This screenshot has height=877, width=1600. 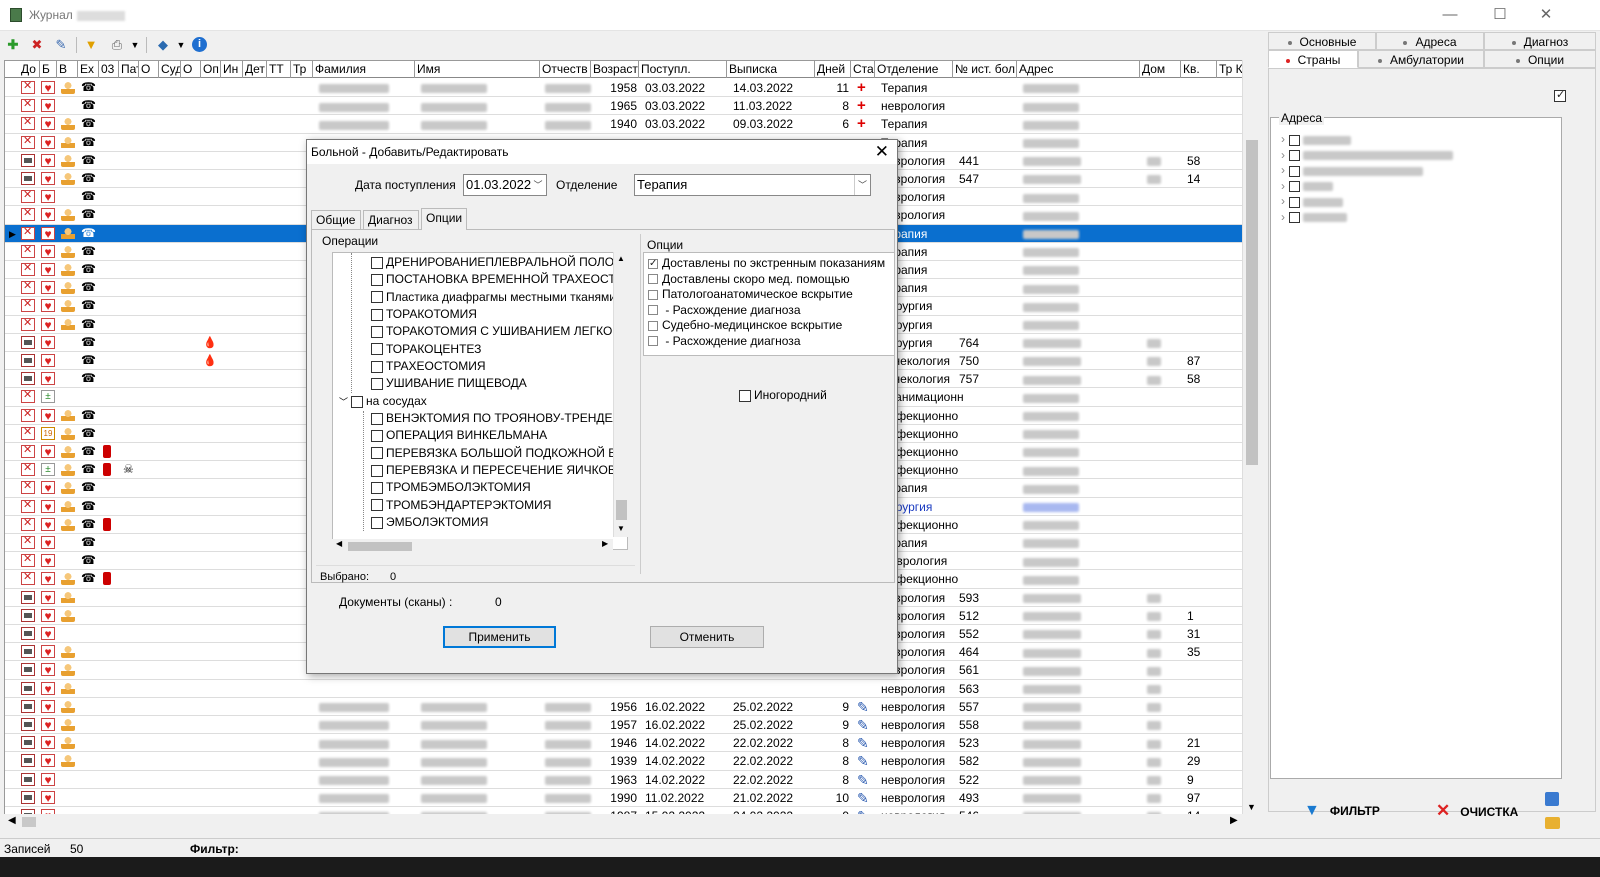 I want to click on edit-record-icon: ✎, so click(x=61, y=45).